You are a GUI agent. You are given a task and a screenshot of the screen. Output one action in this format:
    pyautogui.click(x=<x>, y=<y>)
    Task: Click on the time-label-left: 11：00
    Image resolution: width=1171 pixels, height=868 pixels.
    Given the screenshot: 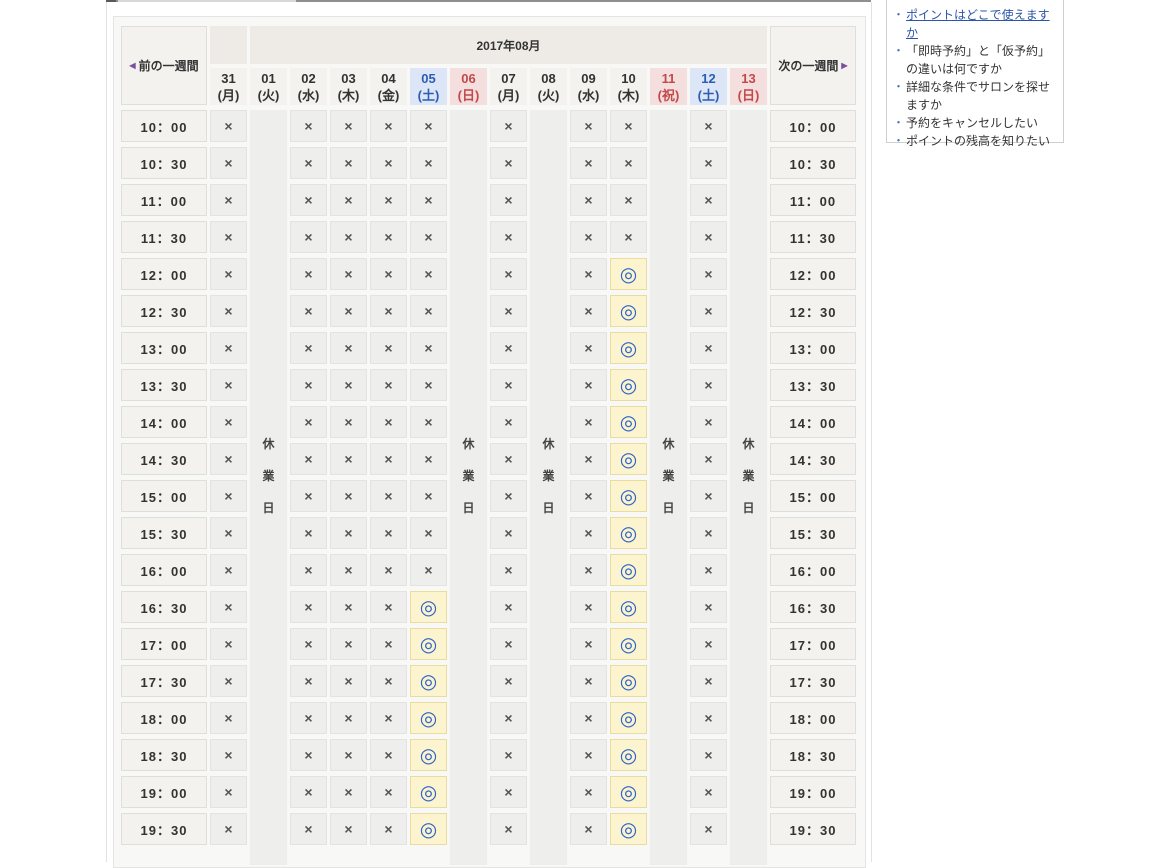 What is the action you would take?
    pyautogui.click(x=164, y=200)
    